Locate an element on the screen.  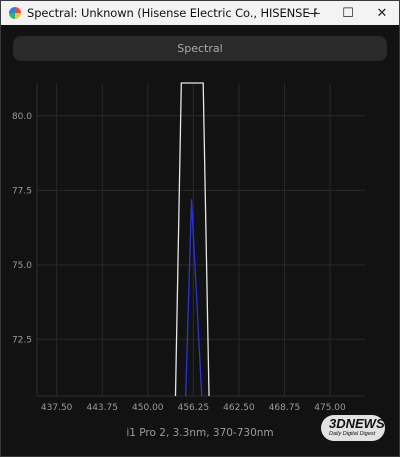
x-tick-label: 456.25 is located at coordinates (194, 408).